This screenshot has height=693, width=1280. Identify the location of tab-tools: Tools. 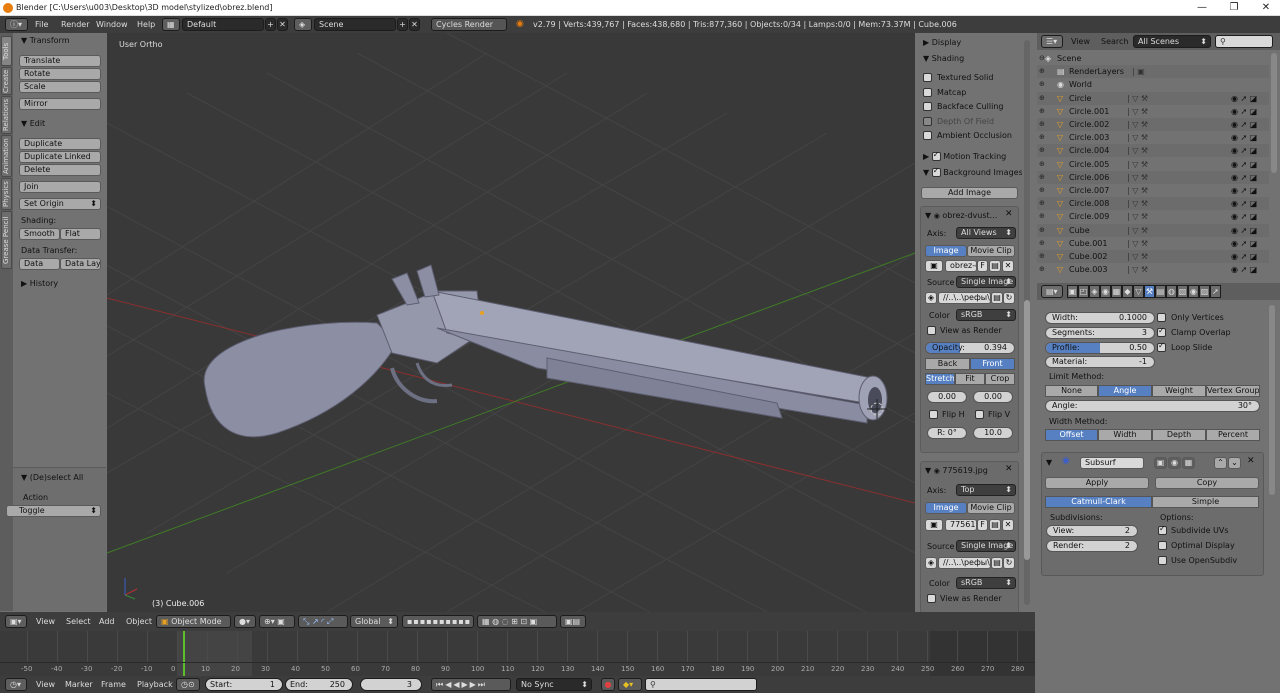
(6, 51).